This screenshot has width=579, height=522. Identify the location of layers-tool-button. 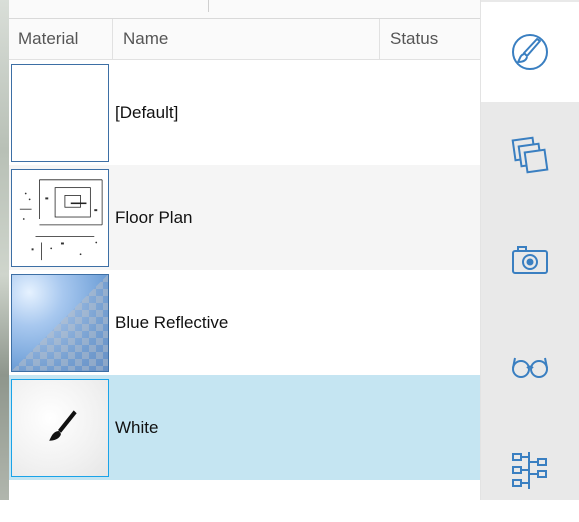
(530, 154).